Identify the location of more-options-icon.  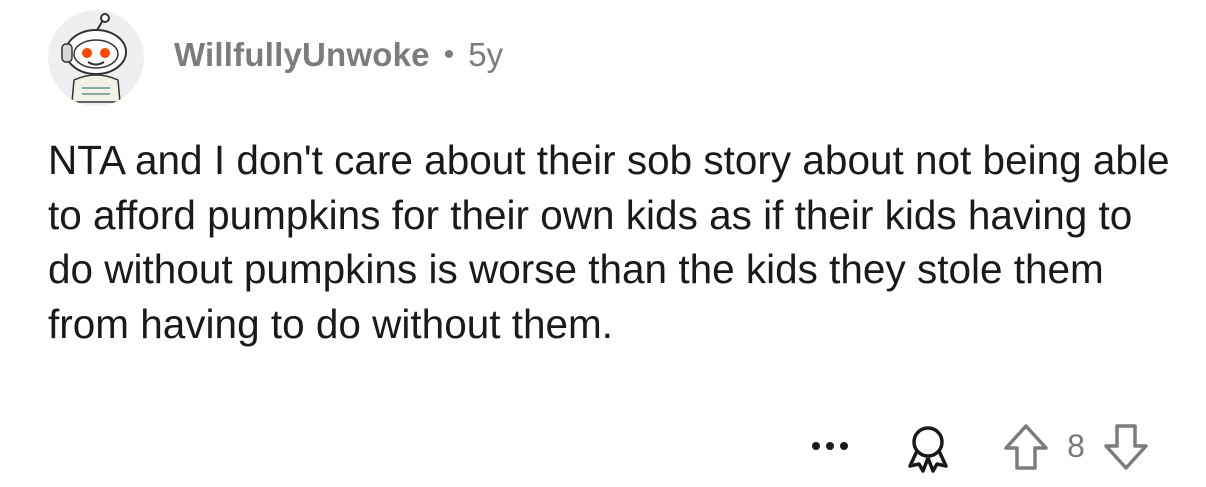
(830, 446).